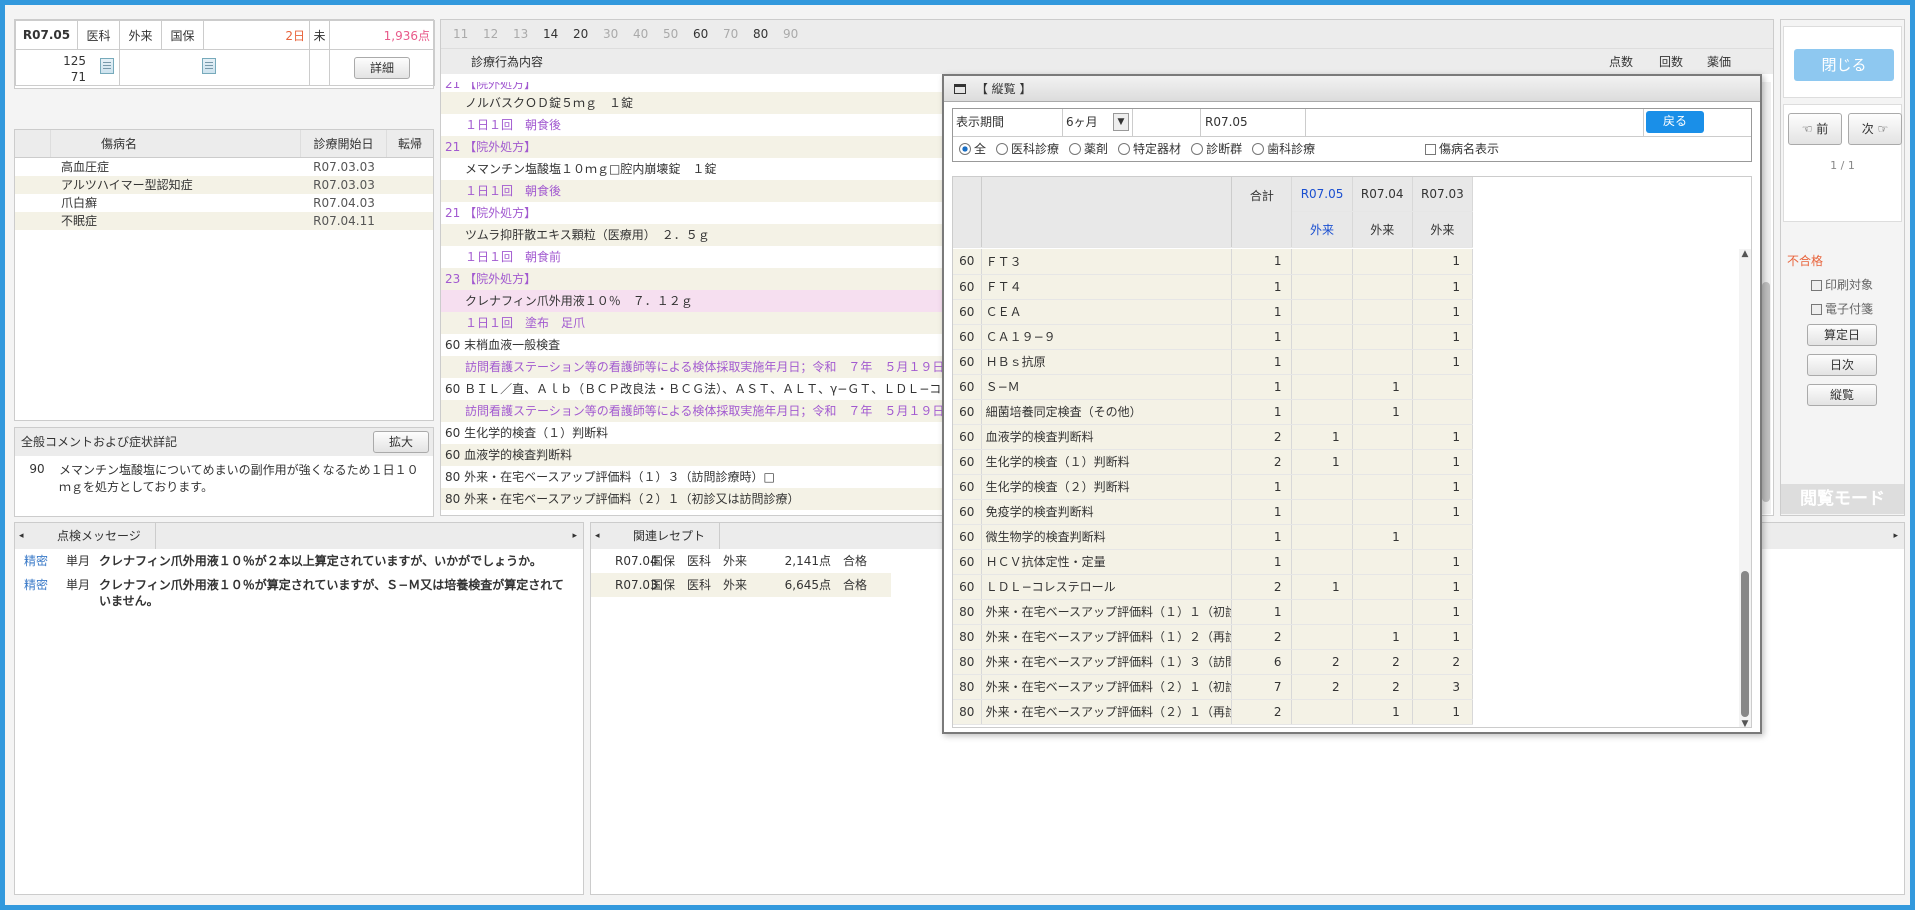  What do you see at coordinates (1283, 149) in the screenshot?
I see `filter-radio-5: 歯科診療` at bounding box center [1283, 149].